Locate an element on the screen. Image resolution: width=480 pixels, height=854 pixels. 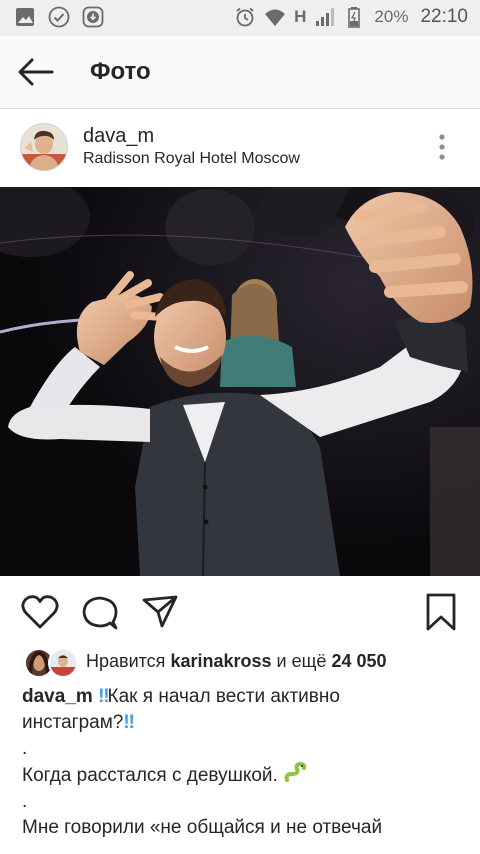
caption-text-3: Когда расстался с девушкой. is located at coordinates (150, 775).